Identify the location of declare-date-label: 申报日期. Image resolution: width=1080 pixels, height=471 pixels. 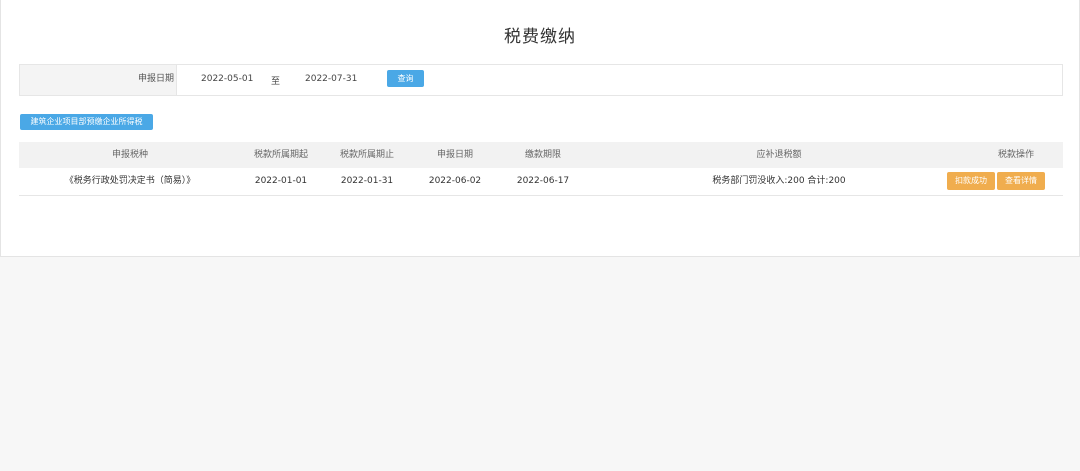
(155, 79).